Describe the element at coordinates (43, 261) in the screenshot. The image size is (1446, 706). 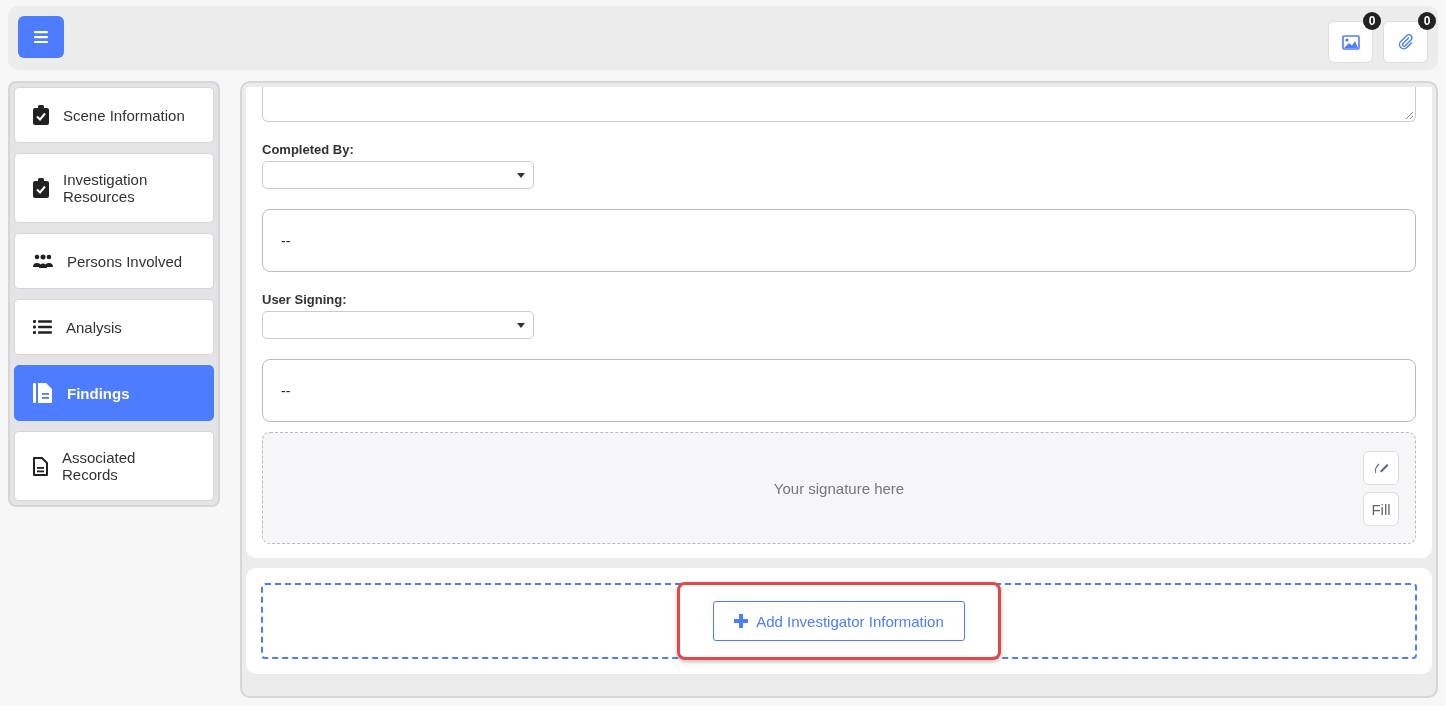
I see `people-icon` at that location.